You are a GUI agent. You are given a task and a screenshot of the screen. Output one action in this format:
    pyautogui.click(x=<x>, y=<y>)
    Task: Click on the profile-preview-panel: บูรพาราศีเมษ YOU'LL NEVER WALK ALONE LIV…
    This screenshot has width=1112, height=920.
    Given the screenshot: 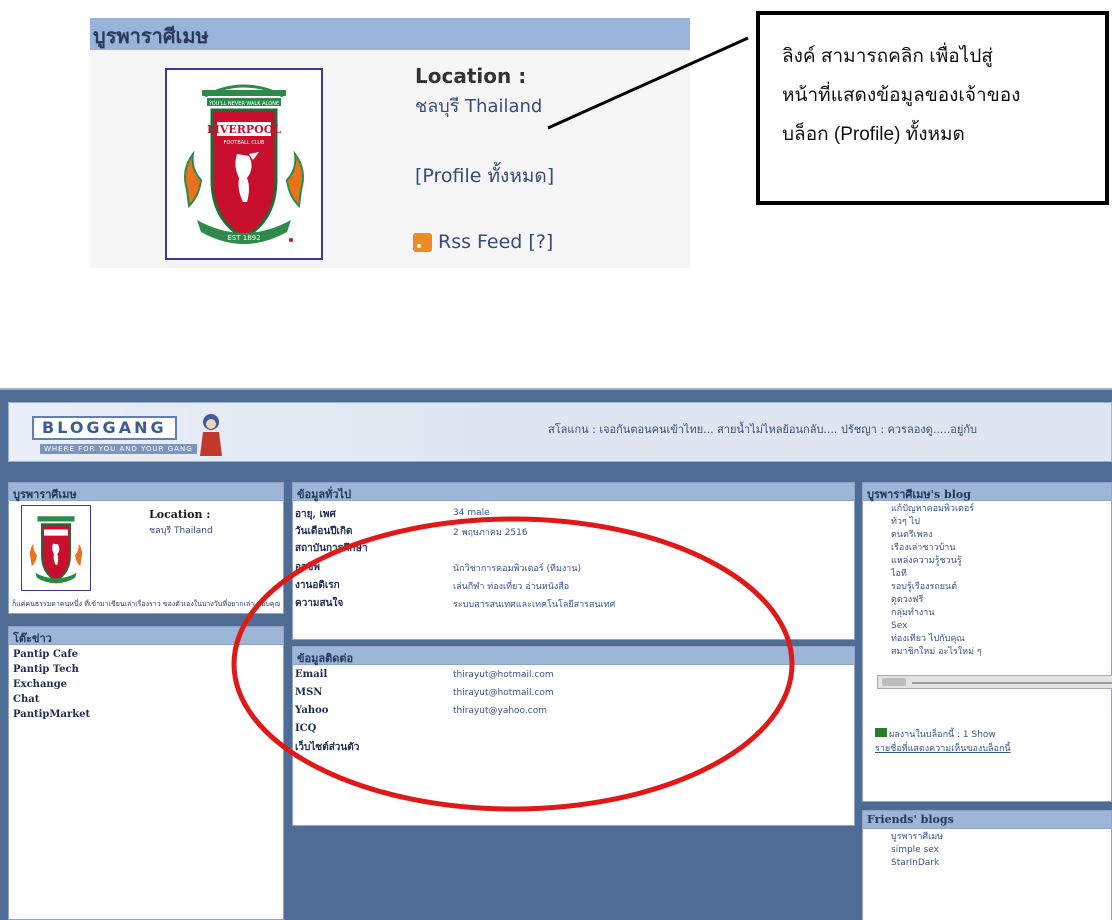 What is the action you would take?
    pyautogui.click(x=390, y=143)
    